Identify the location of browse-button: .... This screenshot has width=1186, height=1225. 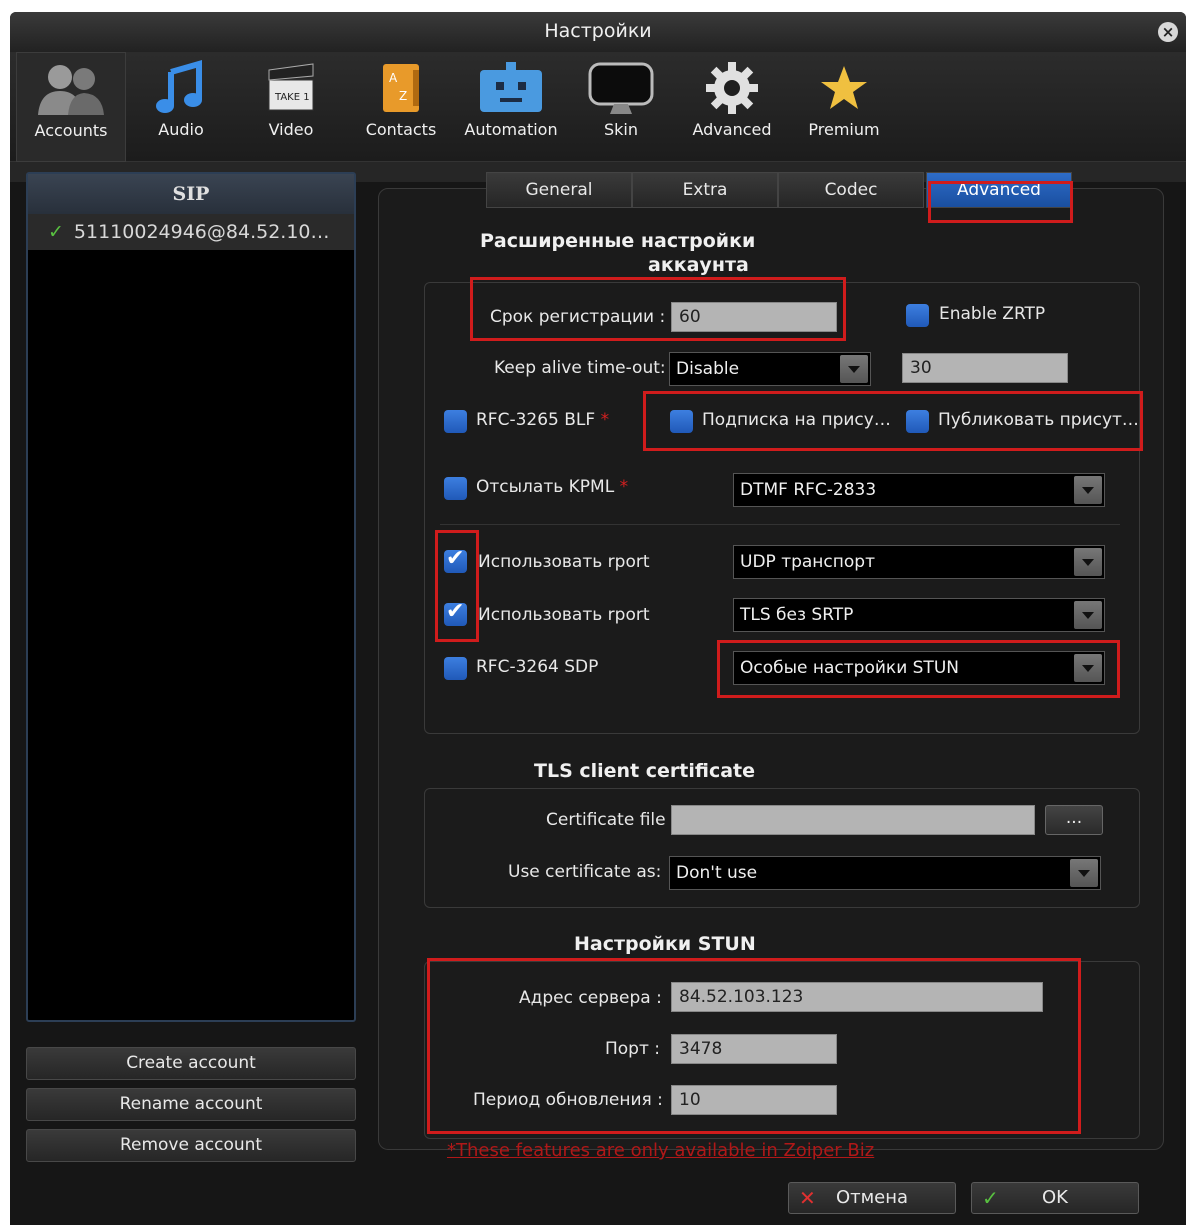
(1074, 820).